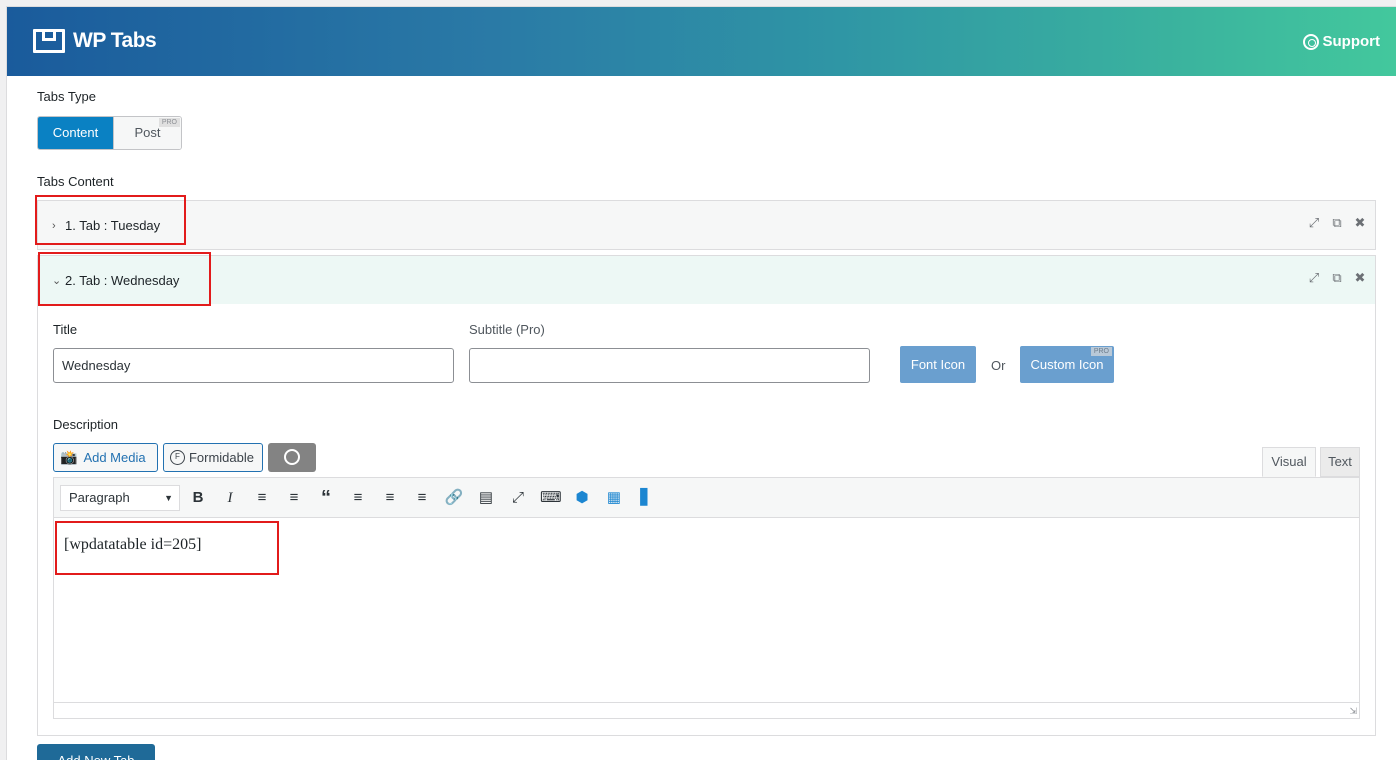 The image size is (1396, 760). Describe the element at coordinates (54, 225) in the screenshot. I see `chevron-right-icon: ›` at that location.